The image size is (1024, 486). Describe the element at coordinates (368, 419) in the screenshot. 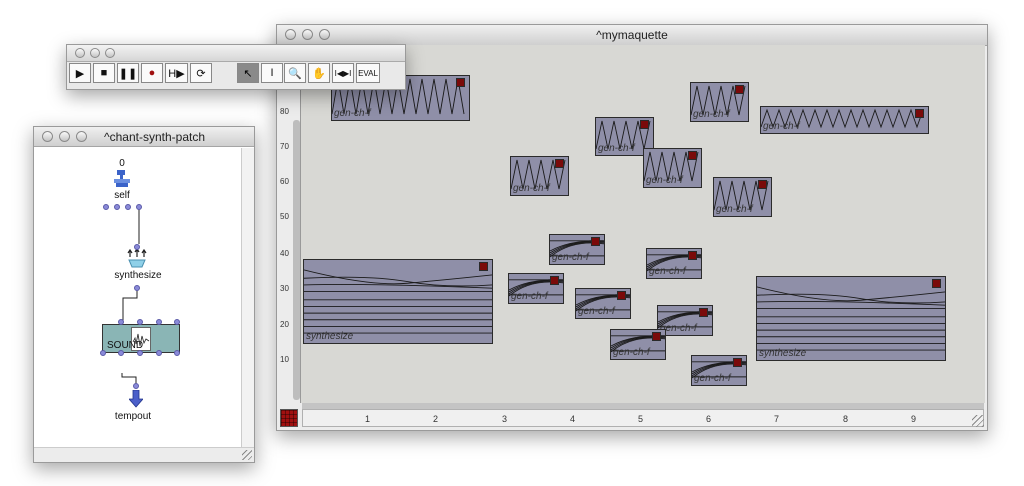

I see `x-tick: 1` at that location.